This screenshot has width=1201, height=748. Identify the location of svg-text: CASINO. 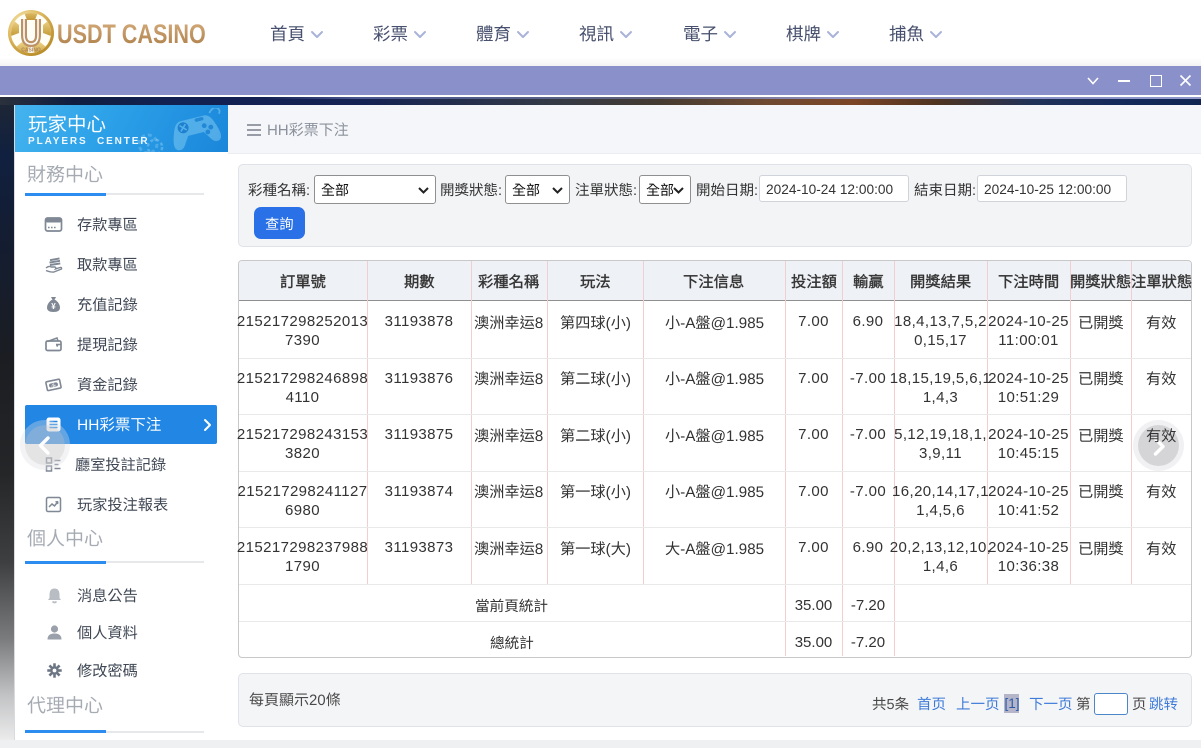
(31, 51).